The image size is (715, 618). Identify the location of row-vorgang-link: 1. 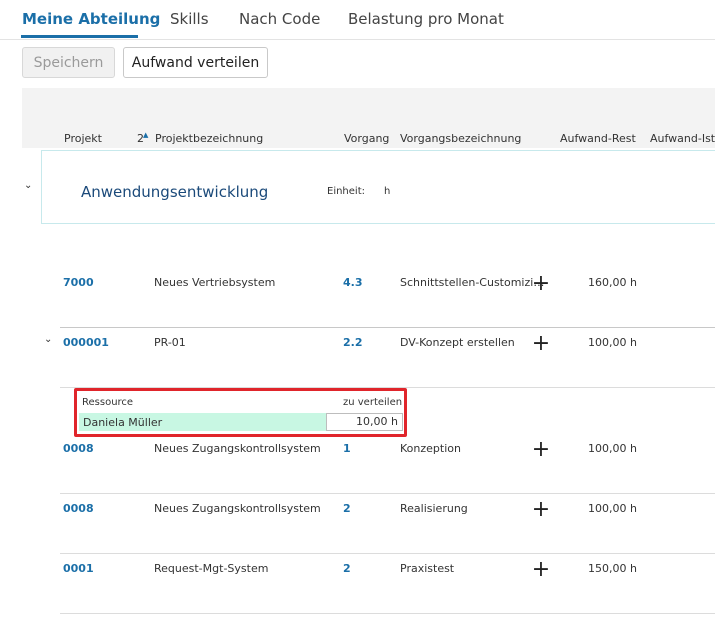
(347, 448).